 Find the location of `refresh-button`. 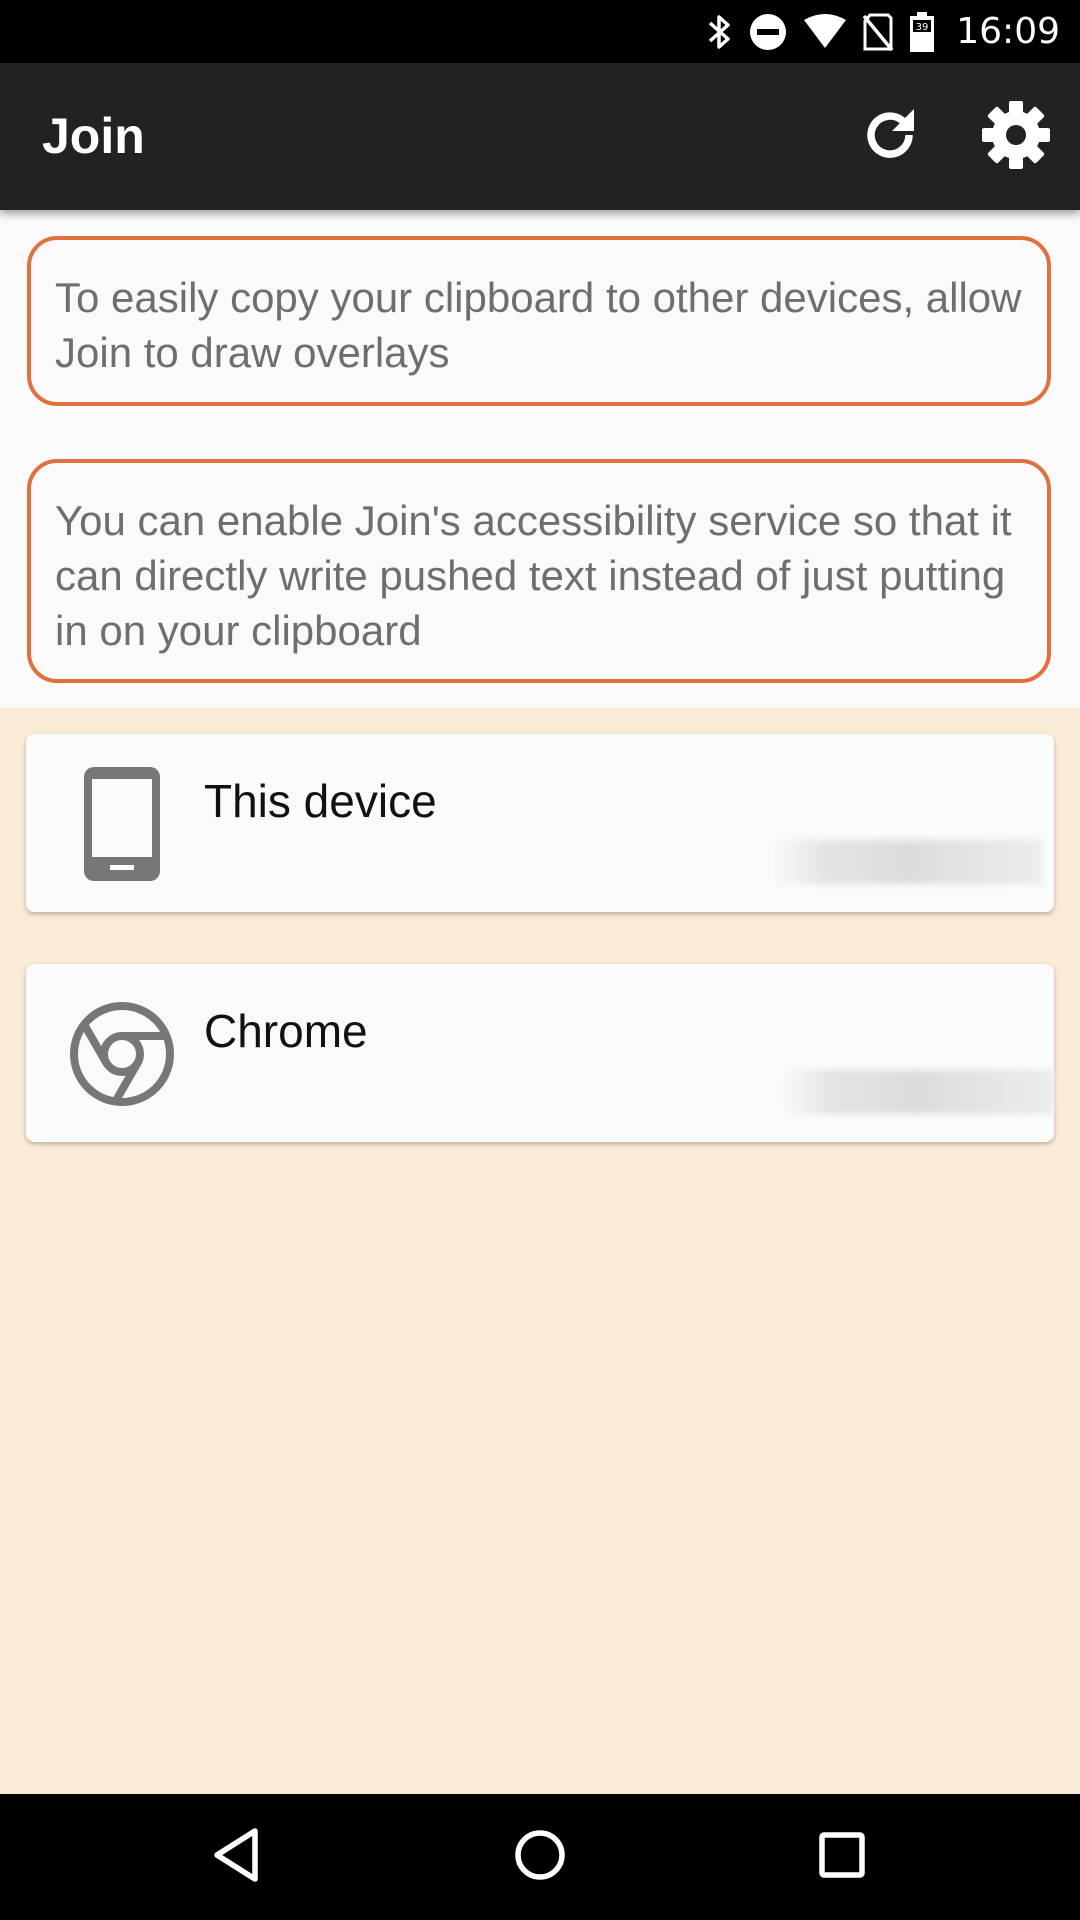

refresh-button is located at coordinates (890, 137).